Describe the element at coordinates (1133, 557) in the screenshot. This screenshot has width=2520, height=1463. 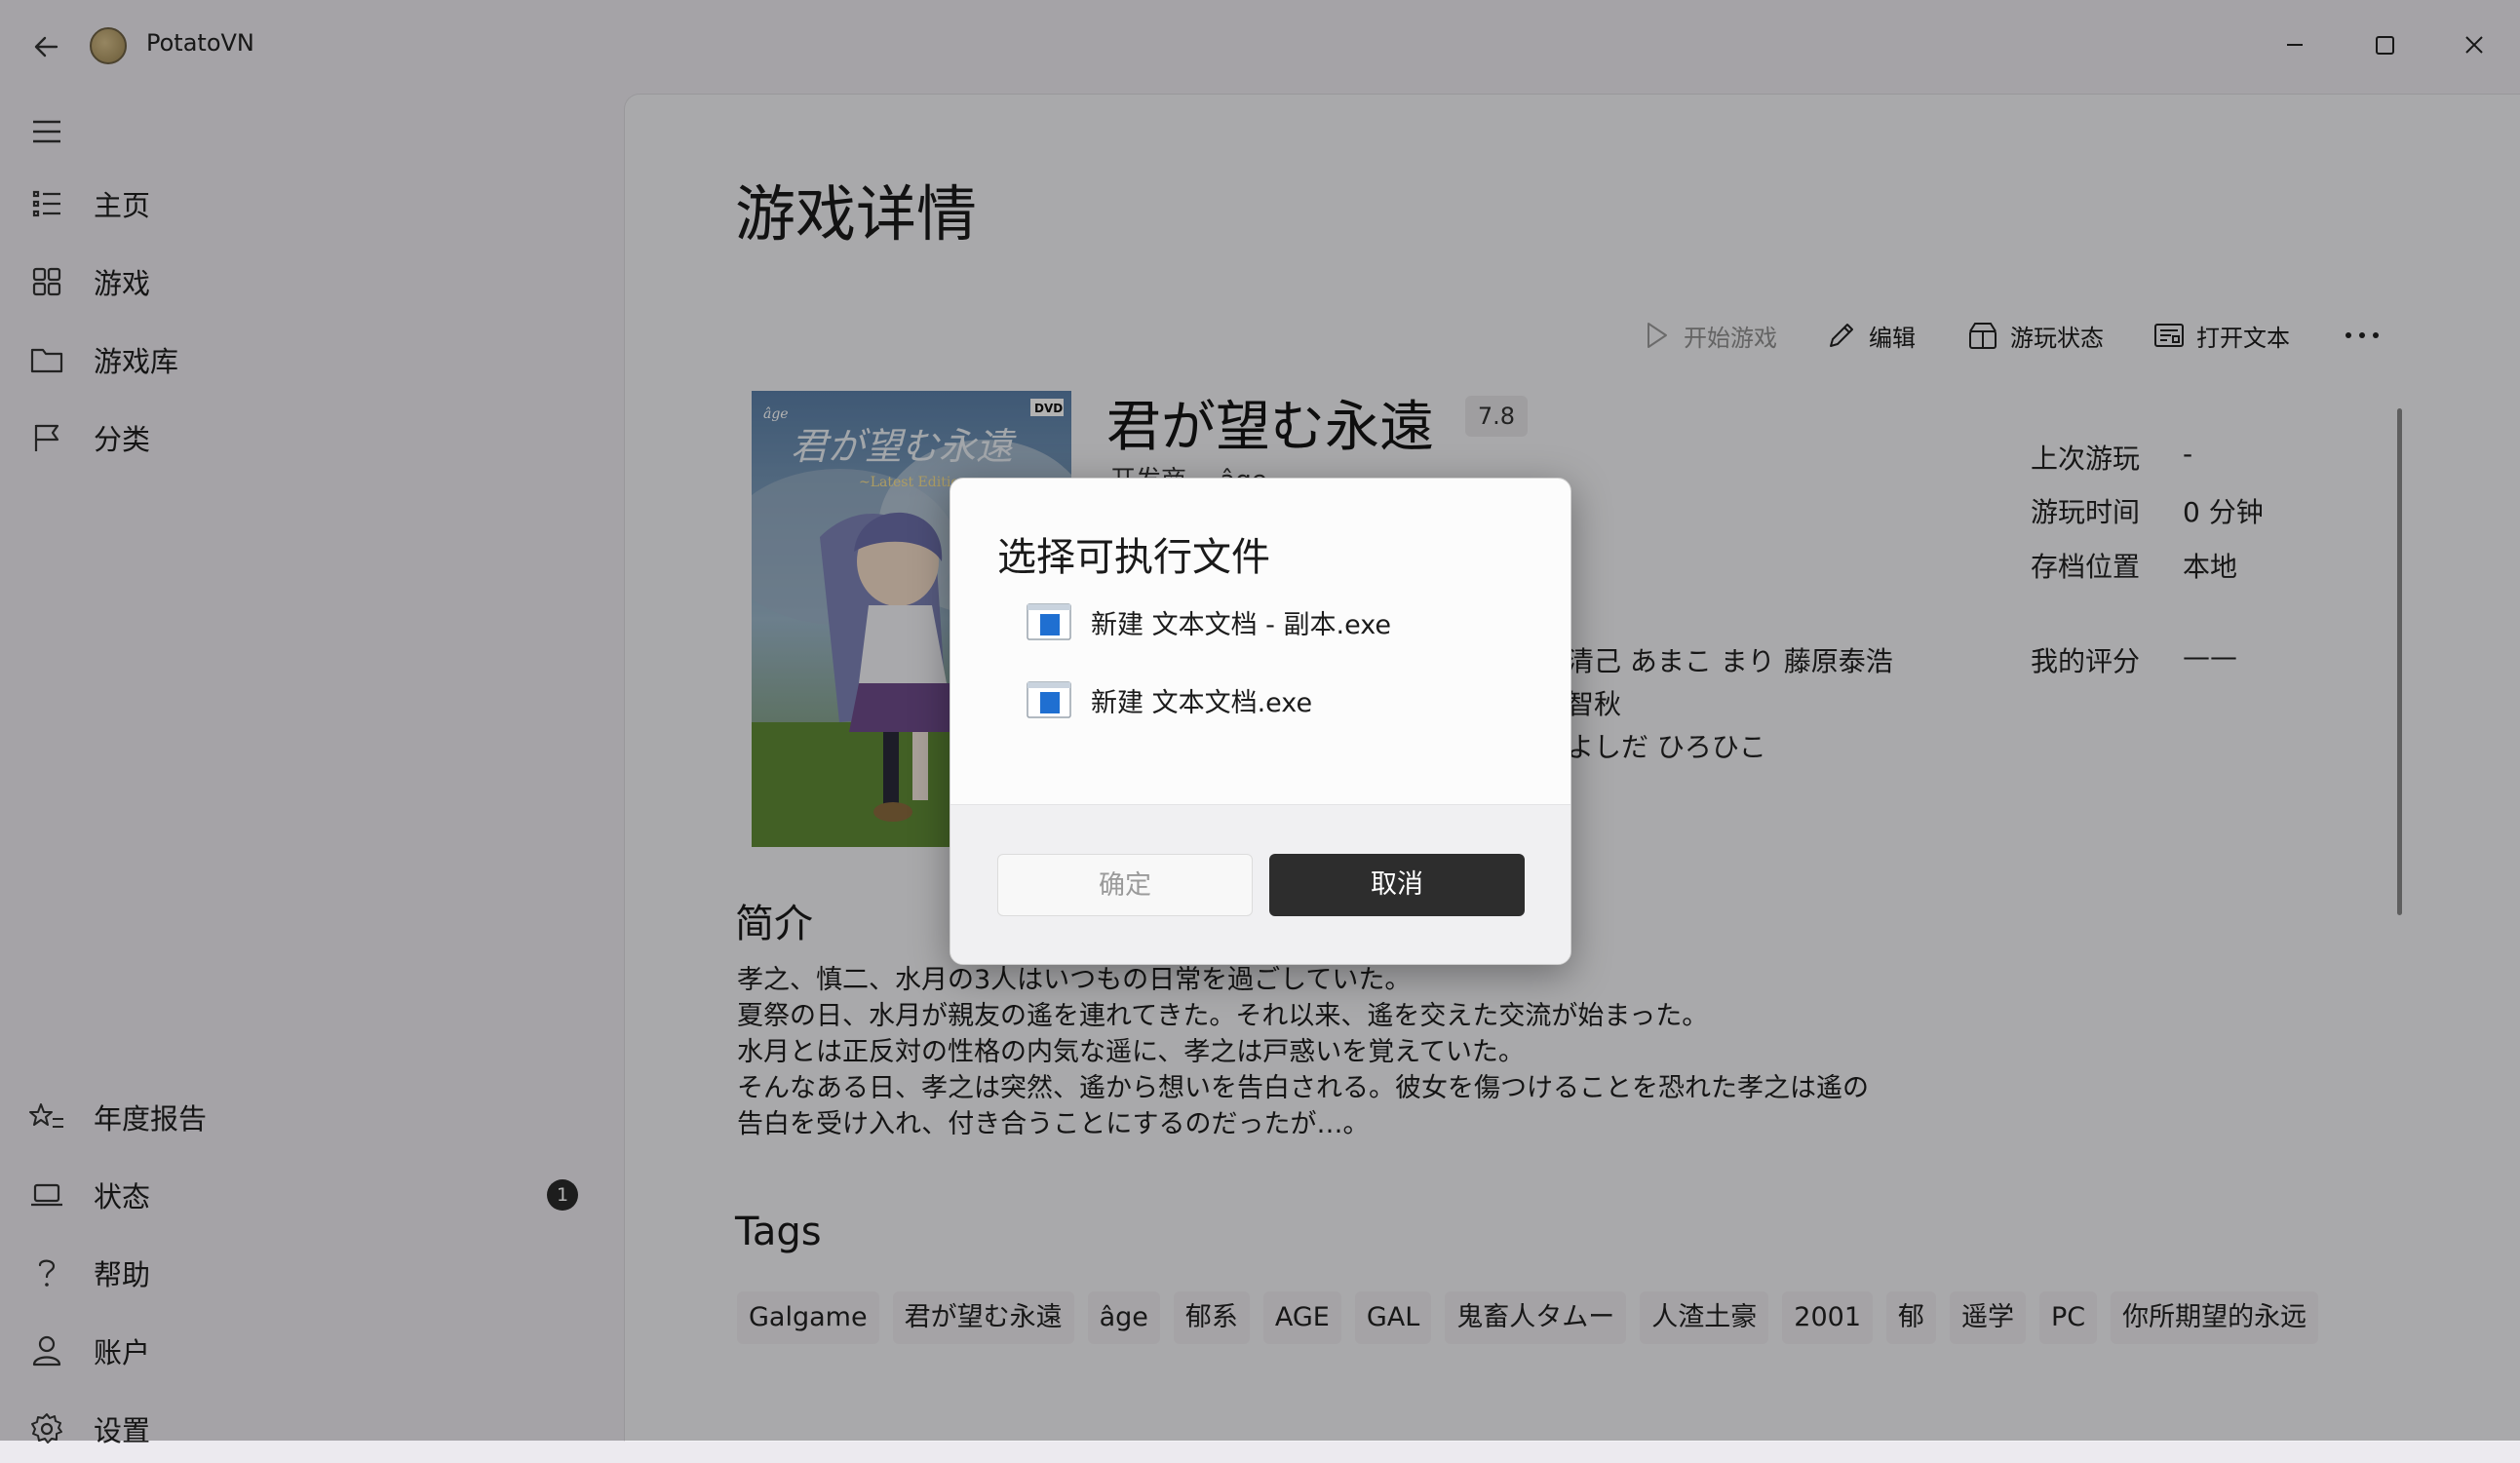
I see `dialog-title: 选择可执行文件` at that location.